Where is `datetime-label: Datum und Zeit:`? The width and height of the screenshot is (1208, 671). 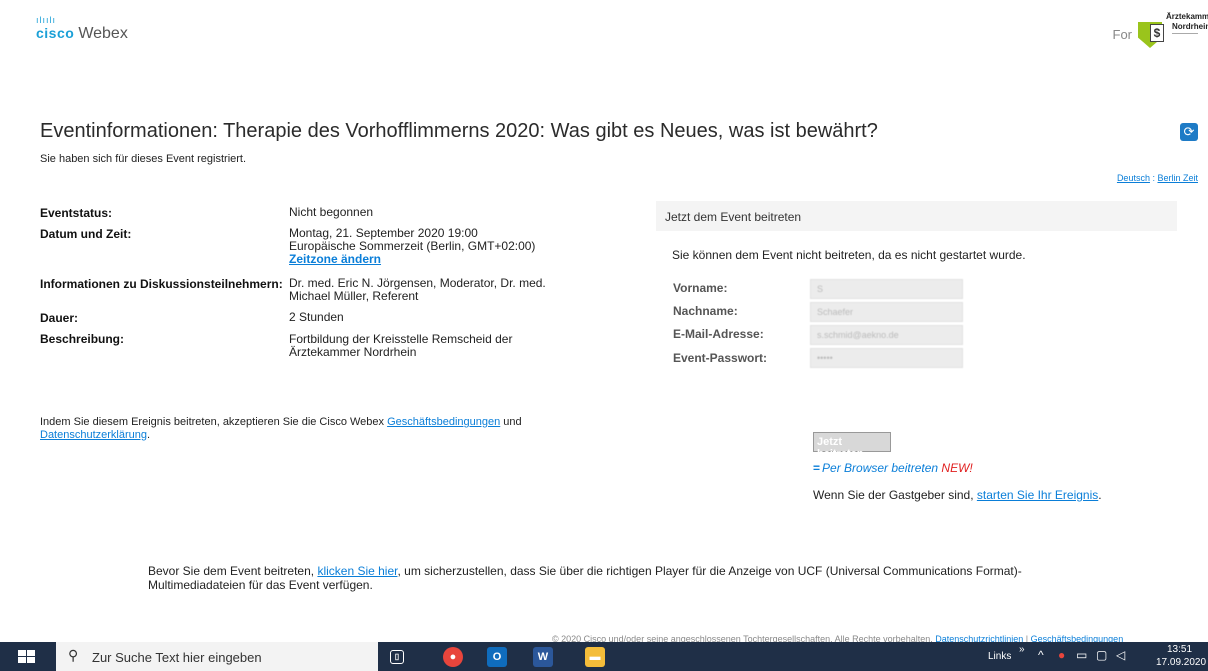 datetime-label: Datum und Zeit: is located at coordinates (86, 234).